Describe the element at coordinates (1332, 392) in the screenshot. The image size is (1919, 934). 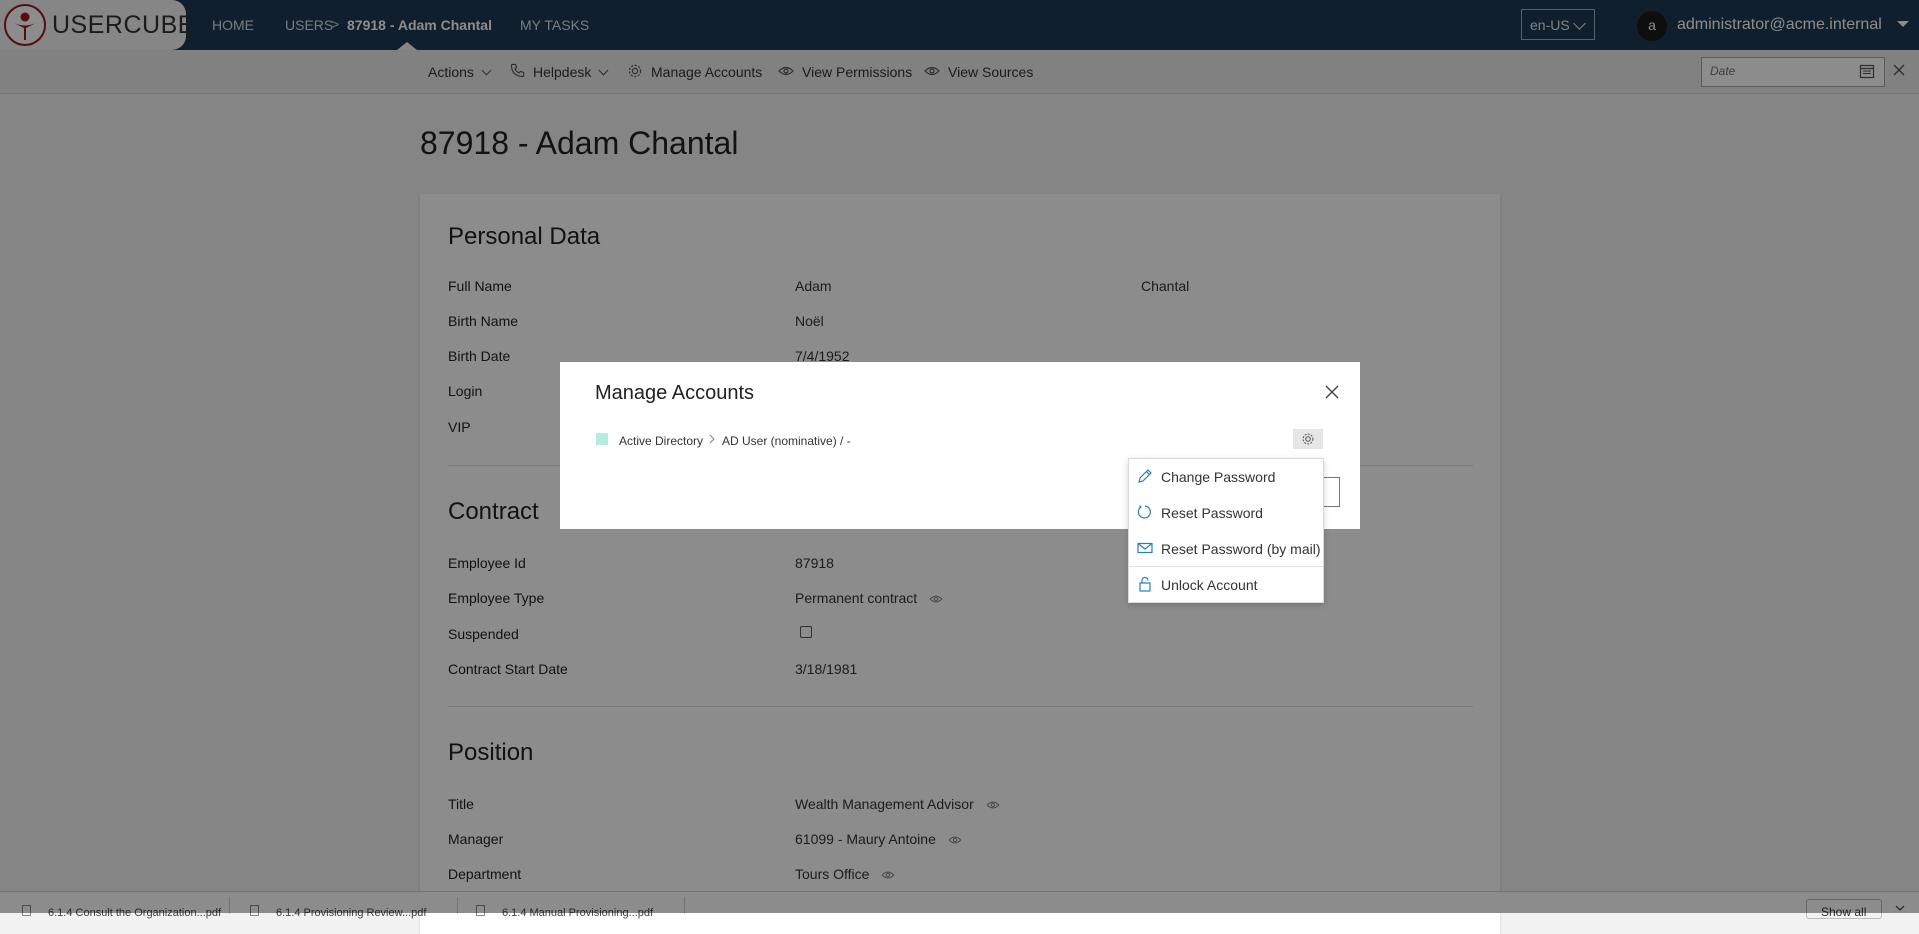
I see `close-icon` at that location.